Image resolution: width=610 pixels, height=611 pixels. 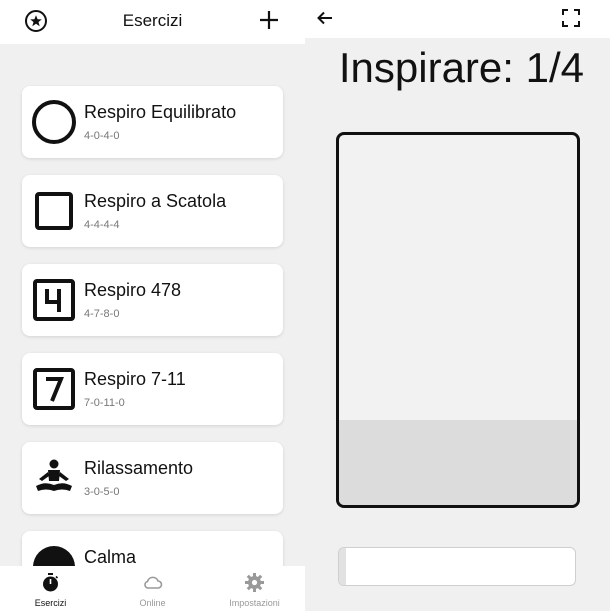 What do you see at coordinates (458, 462) in the screenshot?
I see `breath-fill-level` at bounding box center [458, 462].